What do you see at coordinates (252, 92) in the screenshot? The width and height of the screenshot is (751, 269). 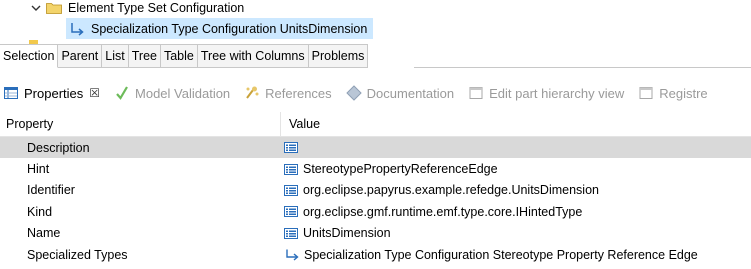 I see `references-icon` at bounding box center [252, 92].